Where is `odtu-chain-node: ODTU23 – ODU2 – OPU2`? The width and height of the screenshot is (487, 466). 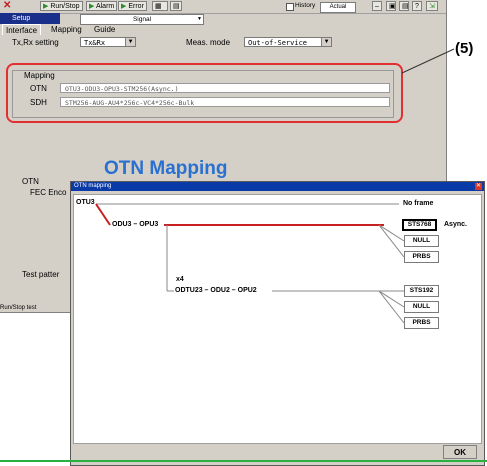 odtu-chain-node: ODTU23 – ODU2 – OPU2 is located at coordinates (216, 290).